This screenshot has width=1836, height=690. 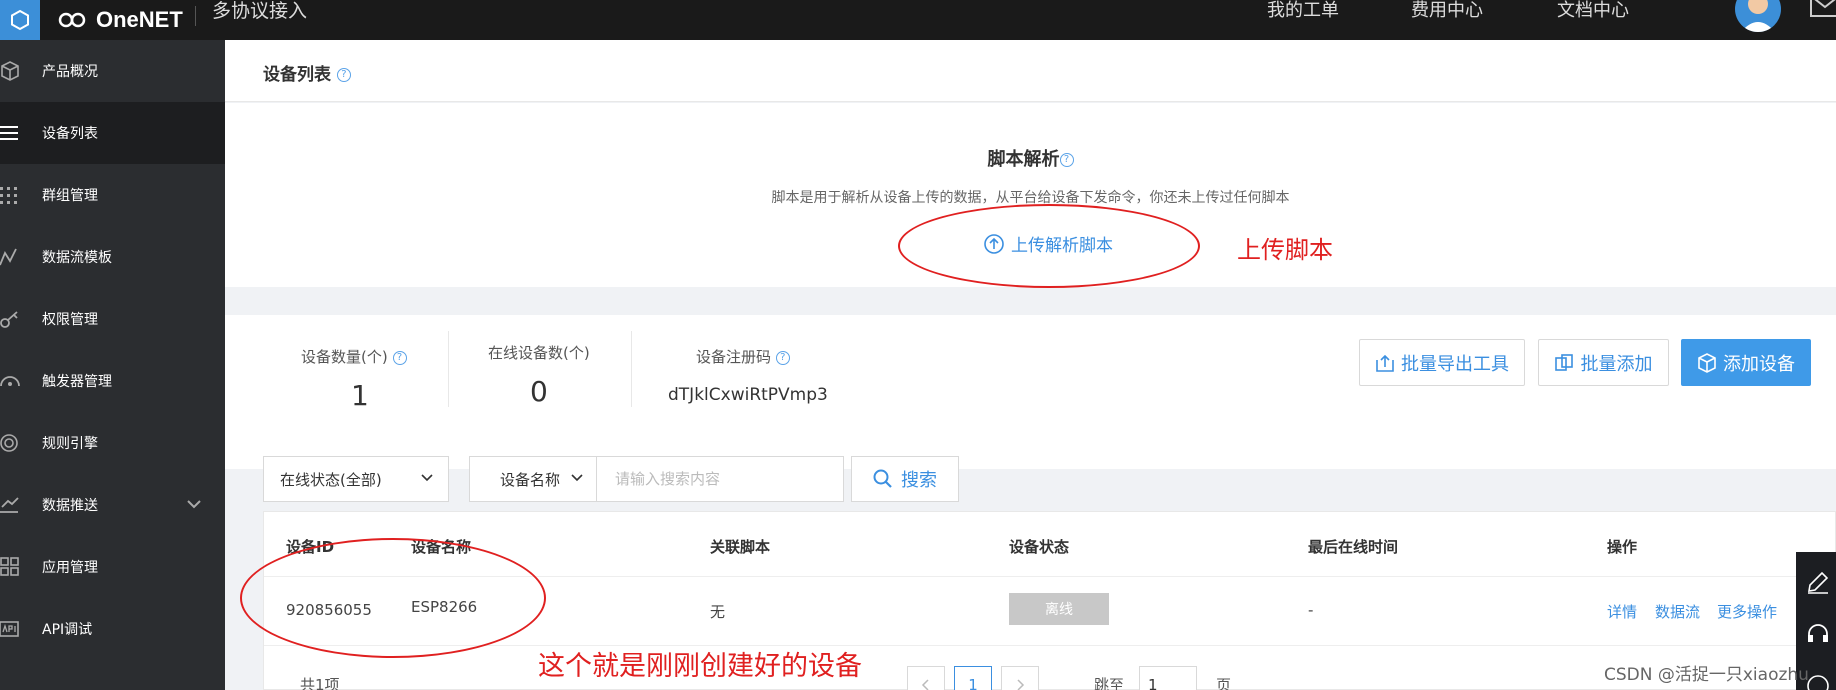 I want to click on sidebar-item-app-management: 应用管理, so click(x=112, y=567).